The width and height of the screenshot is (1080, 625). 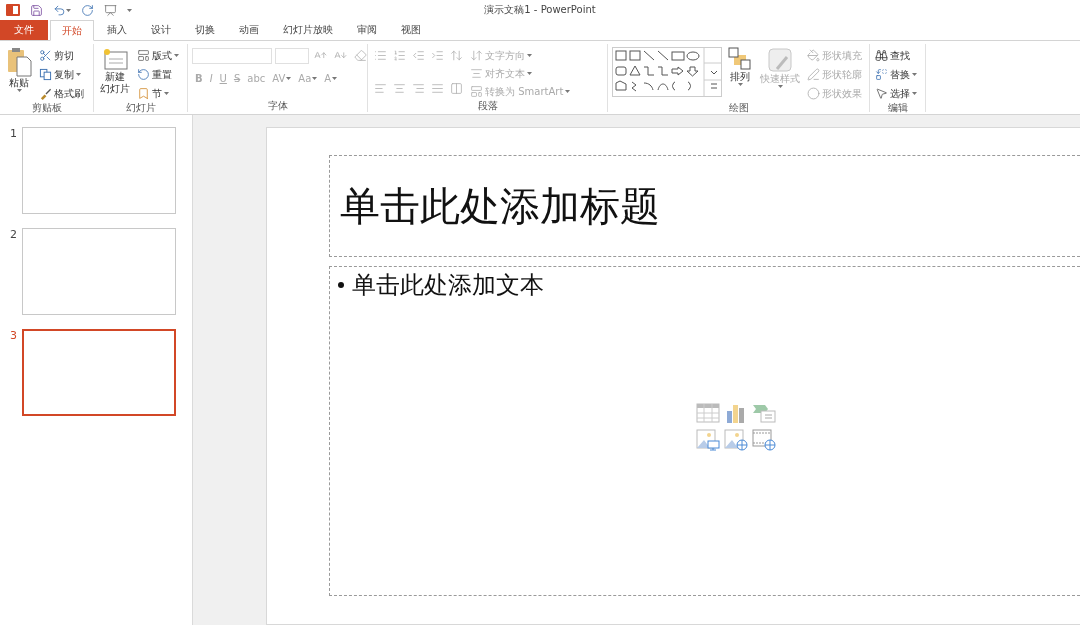 I want to click on body-placeholder-text: 单击此处添加文本, so click(x=709, y=285).